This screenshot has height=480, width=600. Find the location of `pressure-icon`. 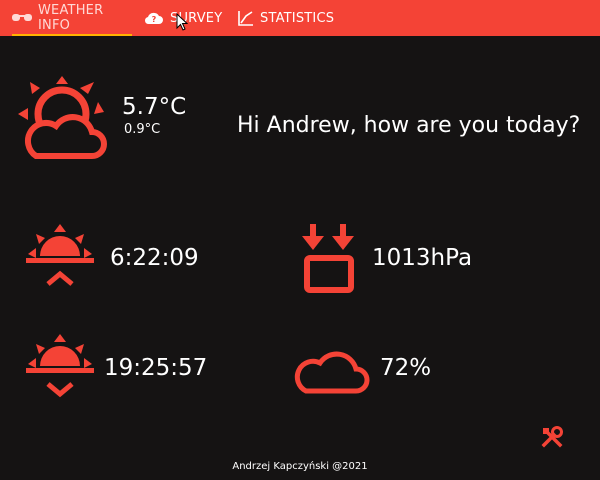

pressure-icon is located at coordinates (328, 259).